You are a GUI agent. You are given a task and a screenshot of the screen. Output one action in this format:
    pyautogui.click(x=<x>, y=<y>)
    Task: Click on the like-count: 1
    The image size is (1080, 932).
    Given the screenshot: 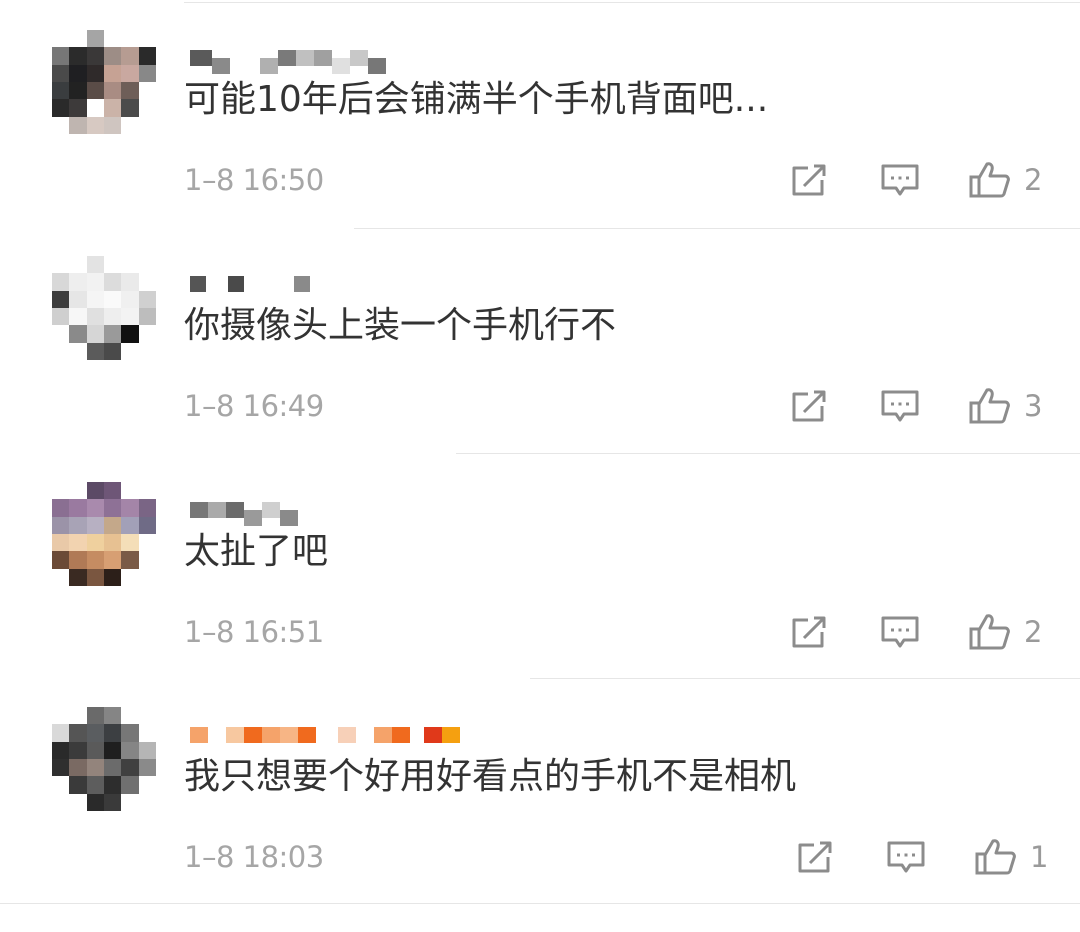 What is the action you would take?
    pyautogui.click(x=1039, y=857)
    